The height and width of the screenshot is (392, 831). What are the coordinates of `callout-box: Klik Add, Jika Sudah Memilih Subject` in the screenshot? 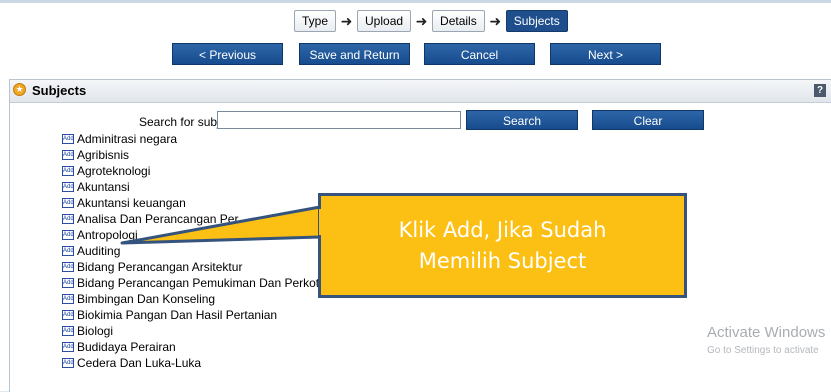 It's located at (502, 245).